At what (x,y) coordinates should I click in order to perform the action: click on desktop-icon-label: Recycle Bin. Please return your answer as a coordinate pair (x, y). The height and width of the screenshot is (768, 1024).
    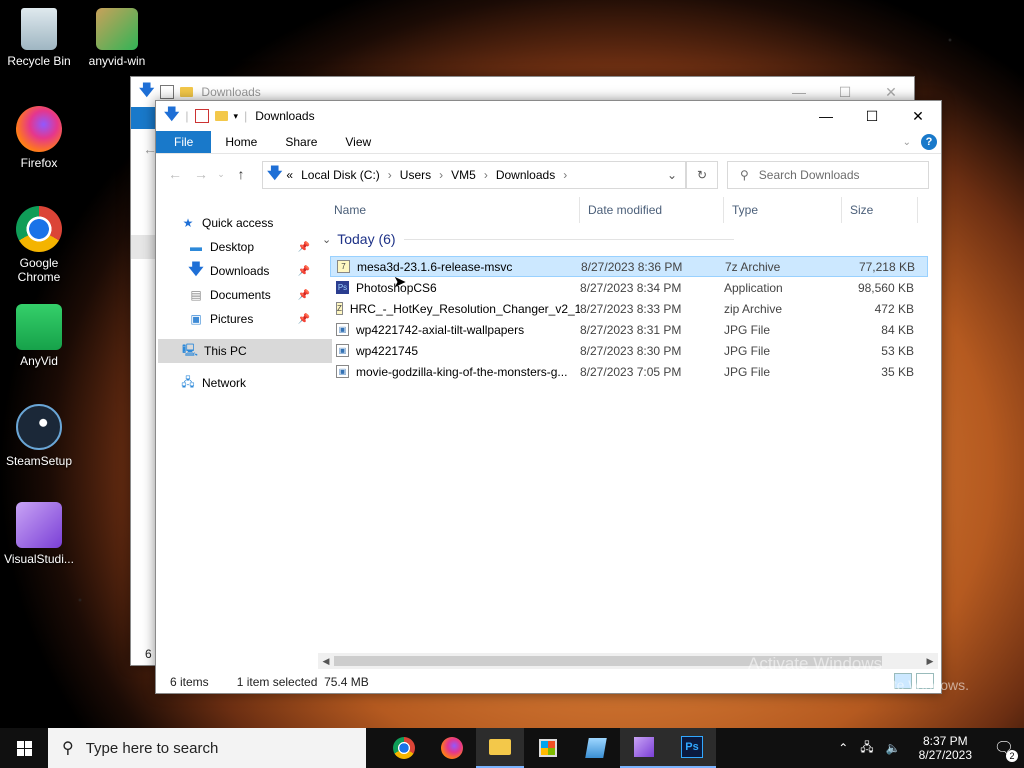
    Looking at the image, I should click on (39, 61).